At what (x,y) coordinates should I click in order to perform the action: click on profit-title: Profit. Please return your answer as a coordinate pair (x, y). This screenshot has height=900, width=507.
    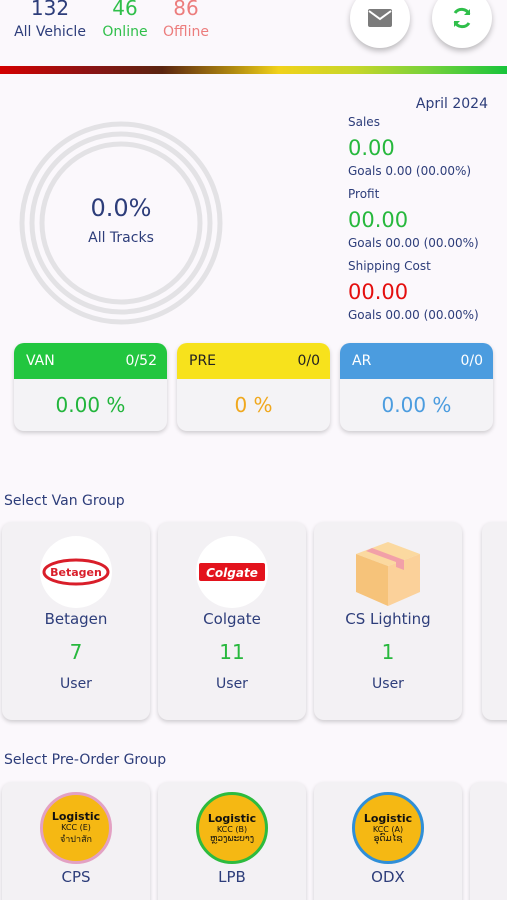
    Looking at the image, I should click on (364, 194).